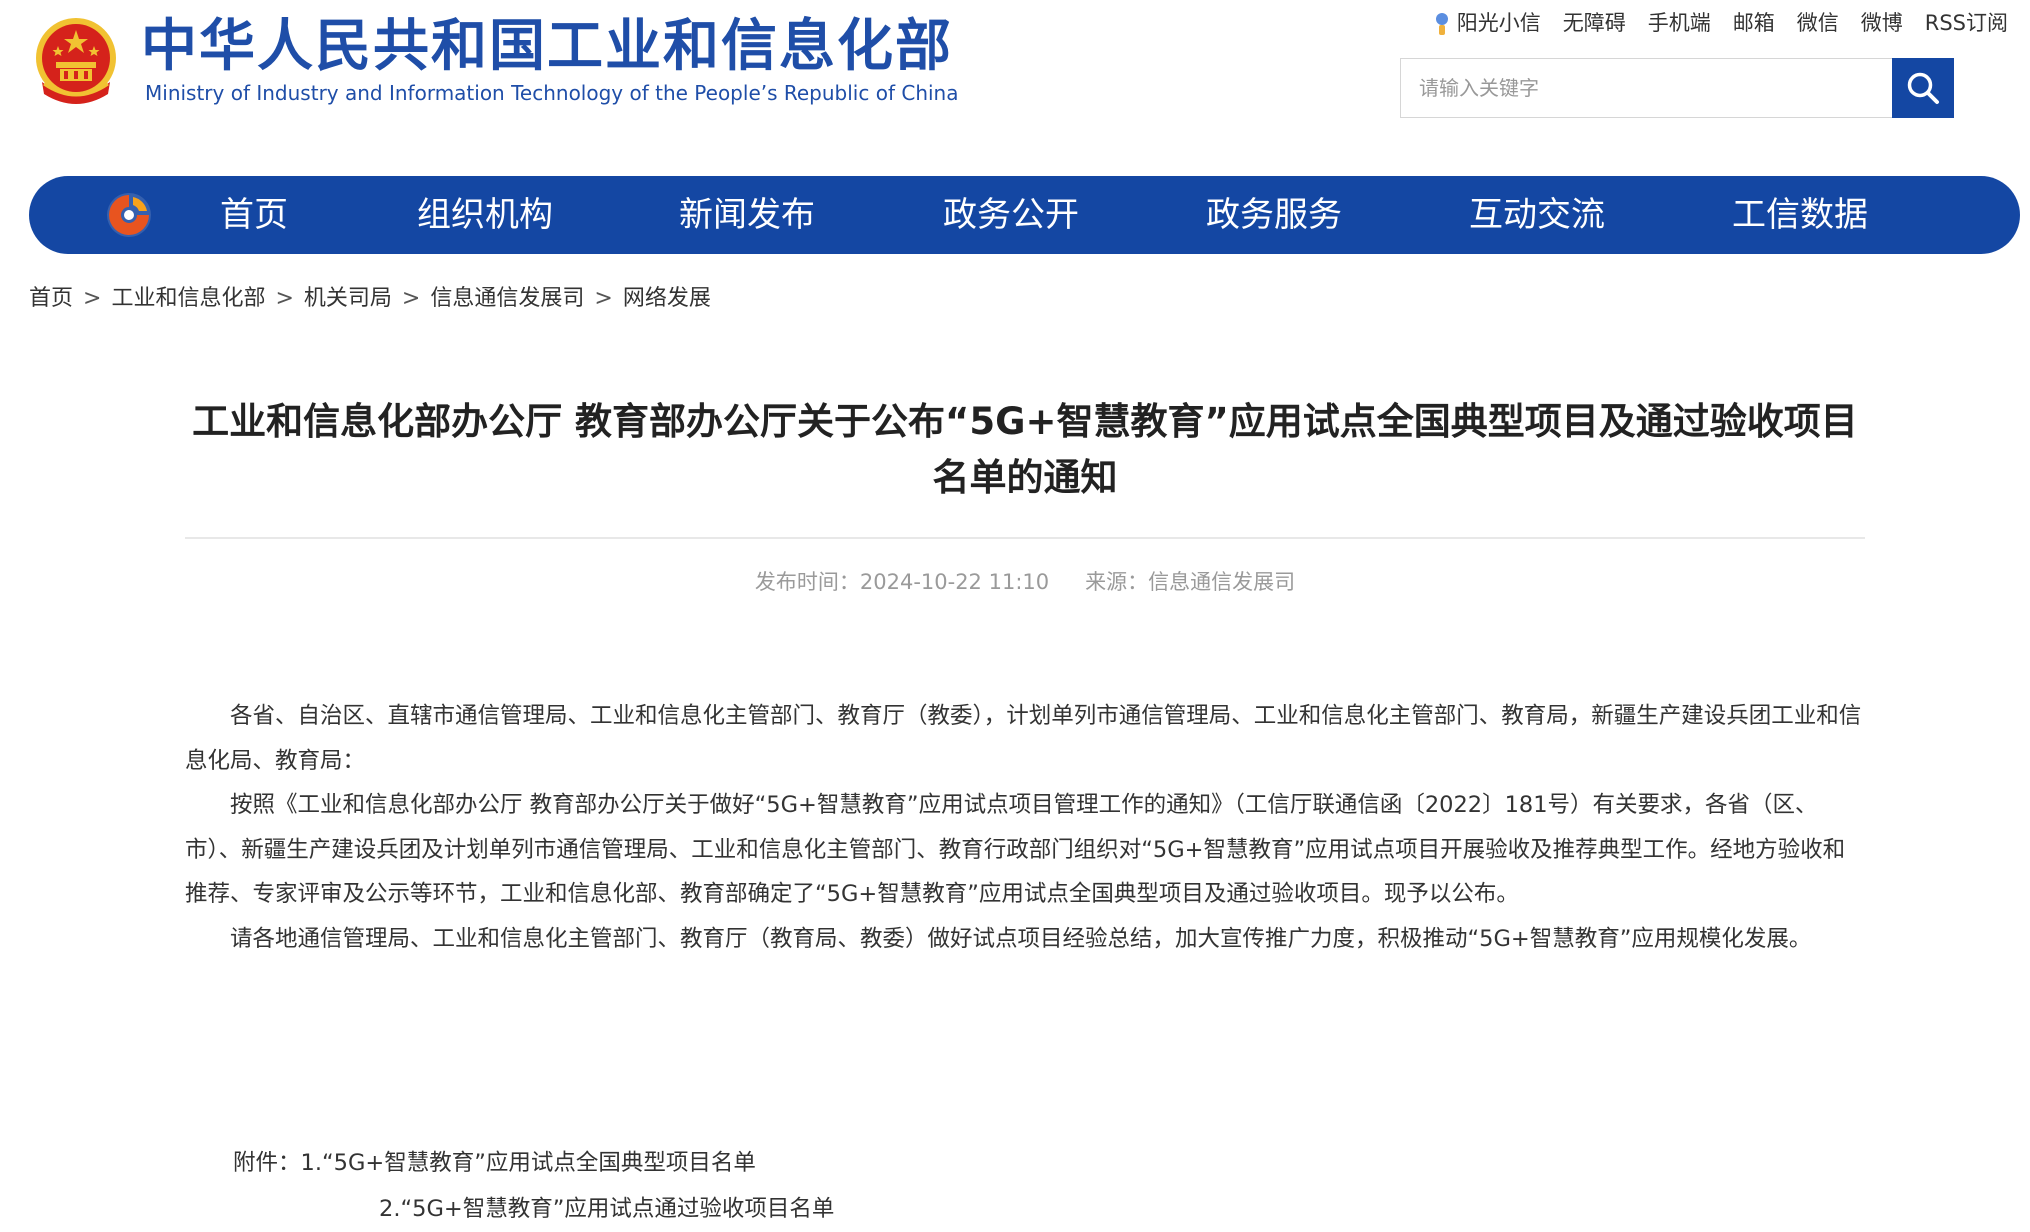 Image resolution: width=2030 pixels, height=1232 pixels. What do you see at coordinates (533, 1163) in the screenshot?
I see `attachment-link-1: 附件：1.“5G+智慧教育”应用试点全国典型项目名单` at bounding box center [533, 1163].